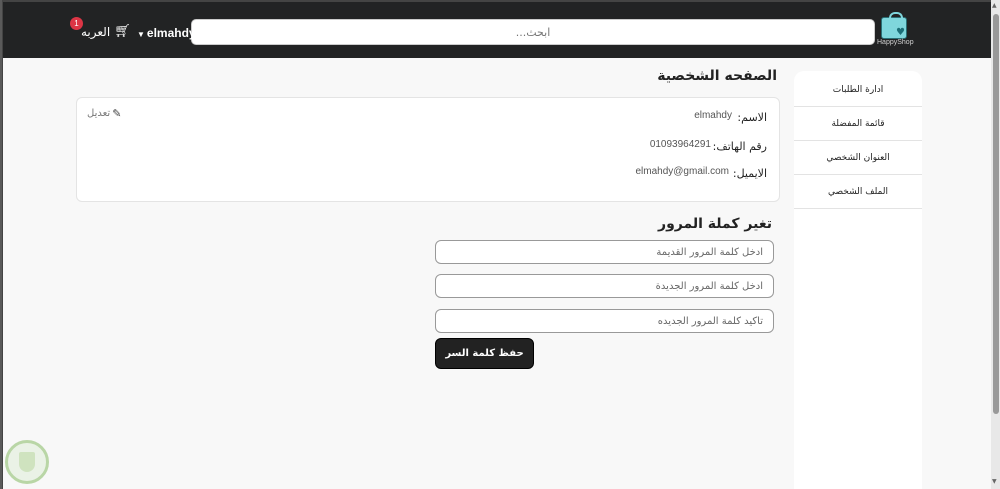 This screenshot has width=1000, height=489. Describe the element at coordinates (752, 117) in the screenshot. I see `name-label: الاسم:` at that location.